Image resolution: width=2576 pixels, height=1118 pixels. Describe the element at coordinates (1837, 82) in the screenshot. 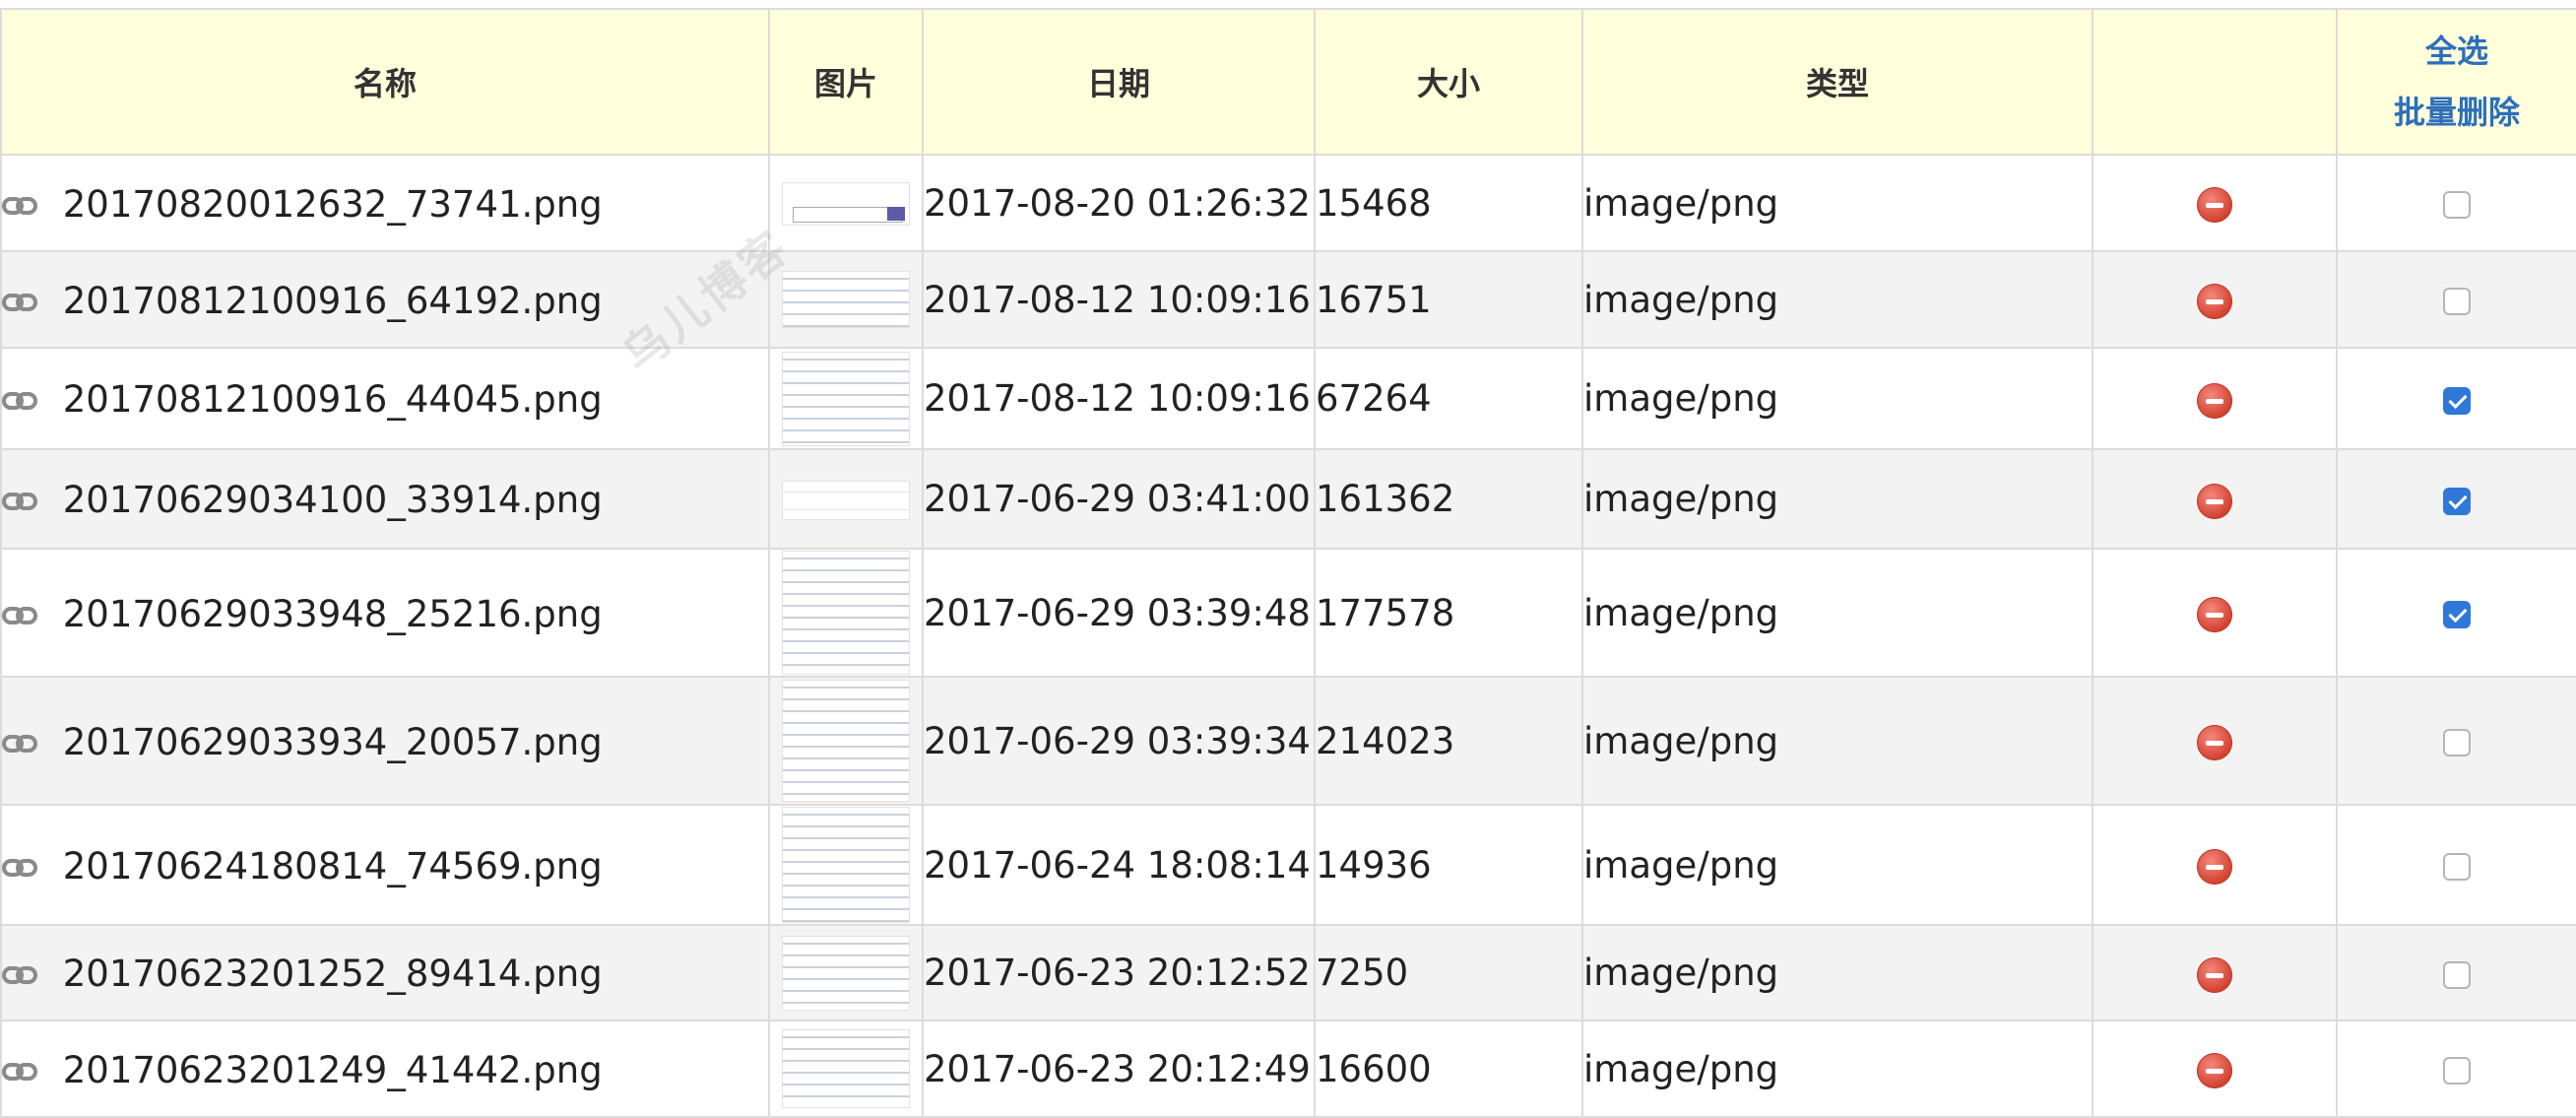

I see `header-type: 类型` at that location.